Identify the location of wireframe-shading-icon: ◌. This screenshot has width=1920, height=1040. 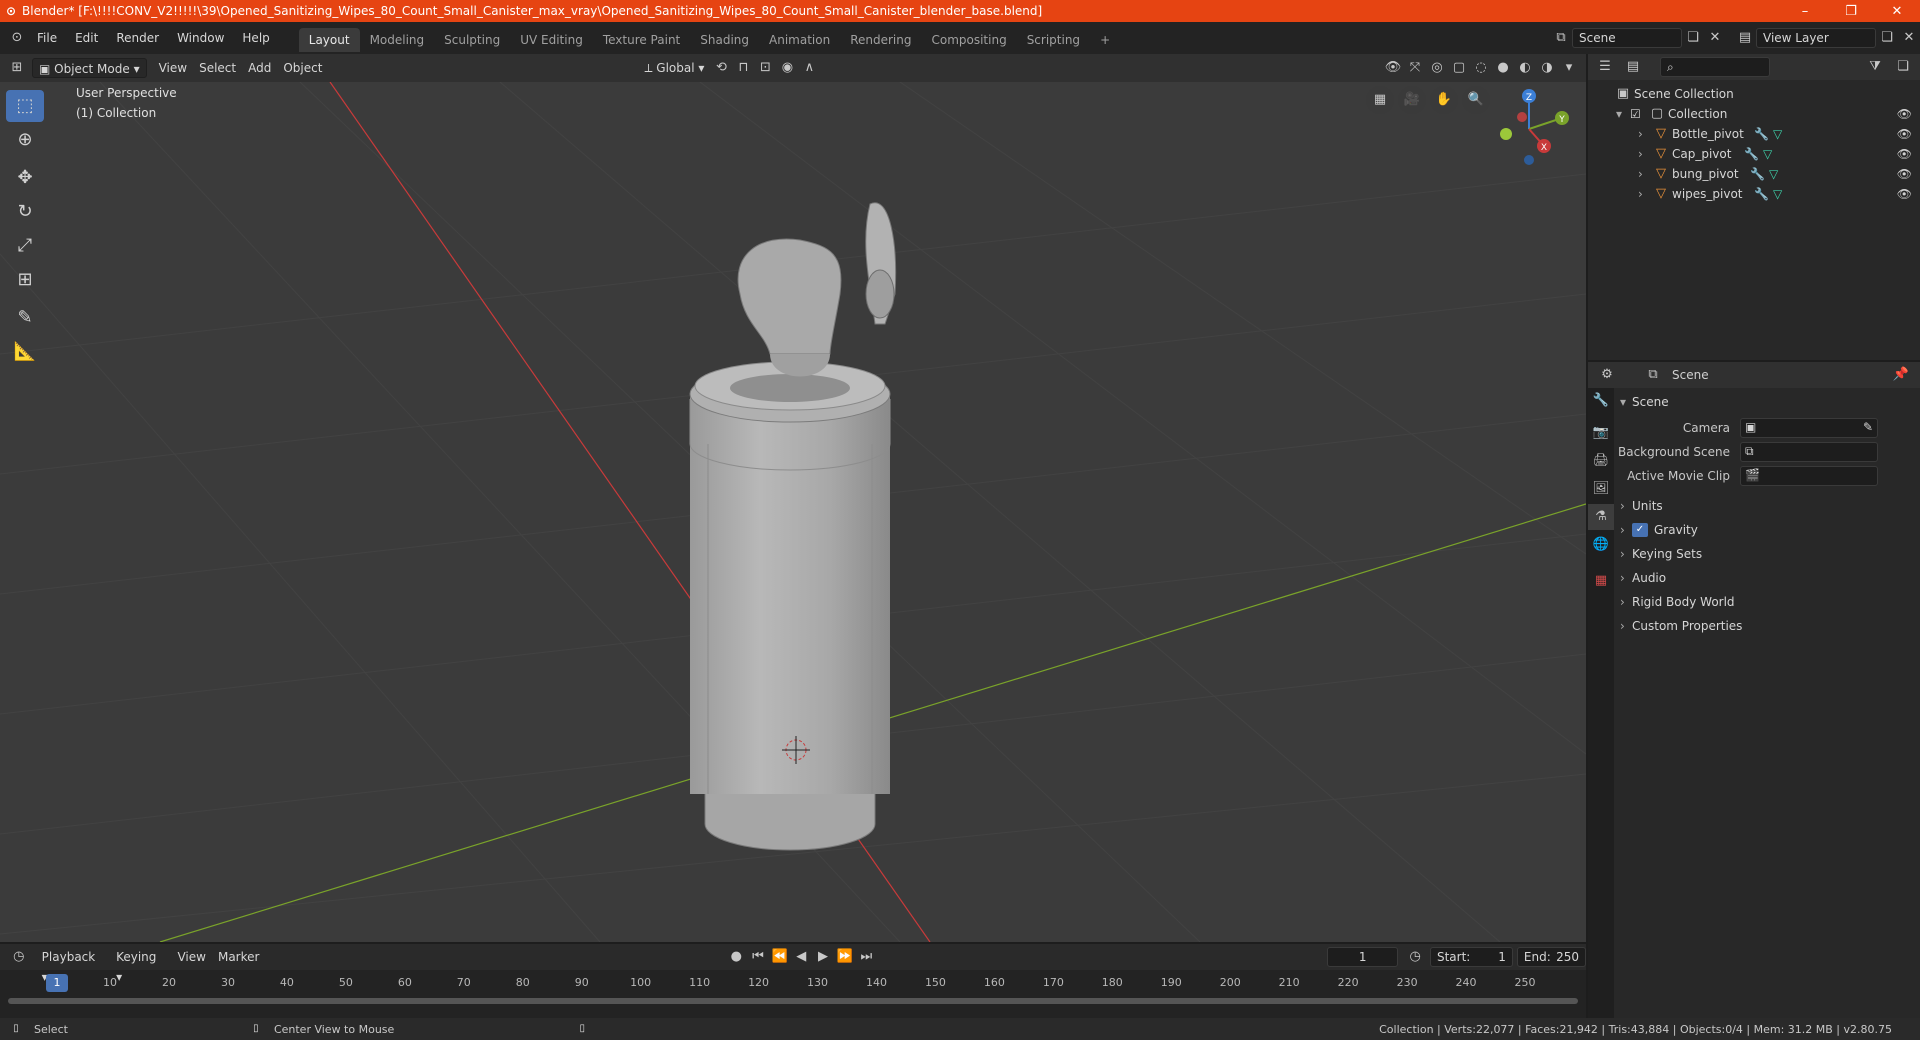
(1481, 68).